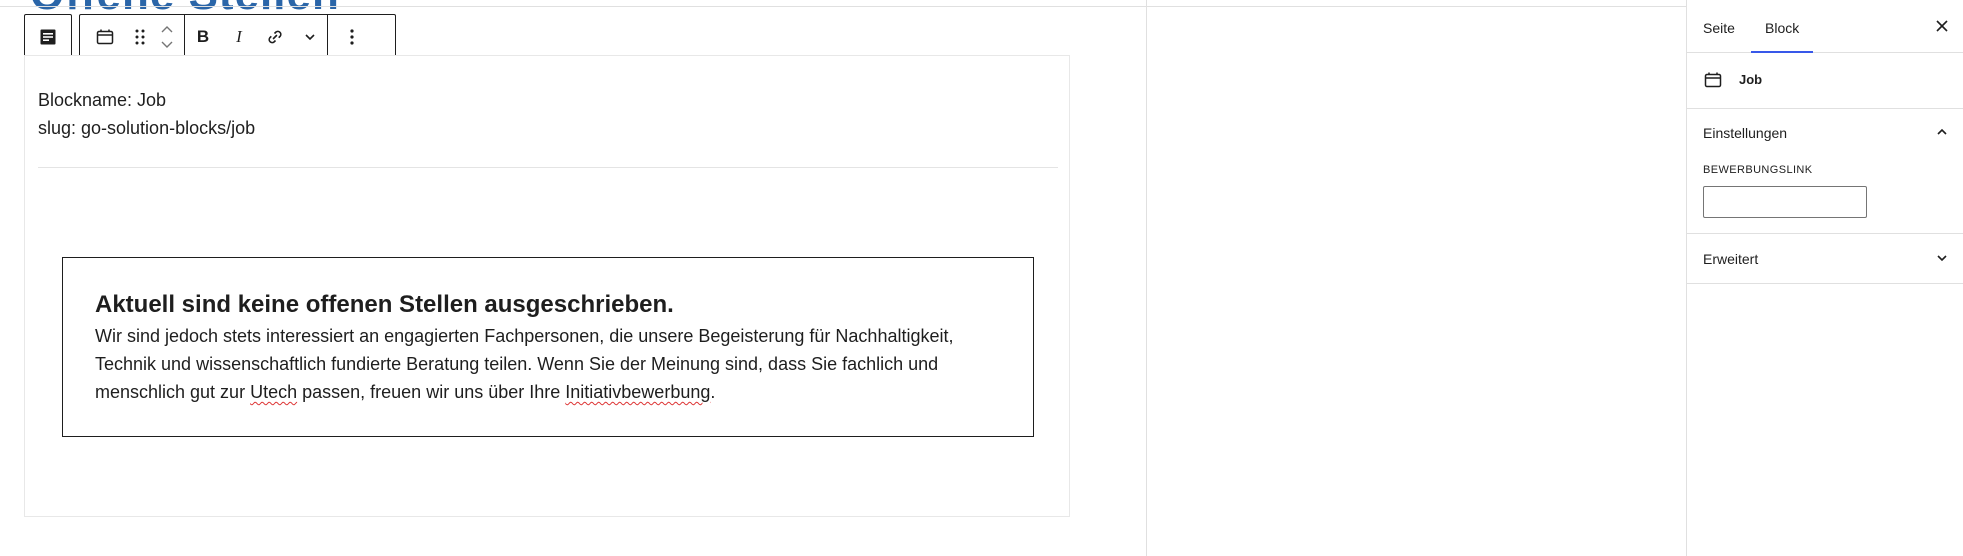 The image size is (1963, 556). Describe the element at coordinates (638, 392) in the screenshot. I see `initiative-application-word: Initiativbewerbung` at that location.